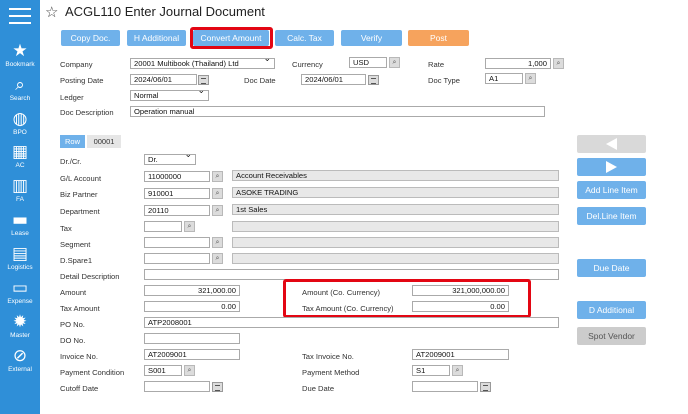  Describe the element at coordinates (71, 161) in the screenshot. I see `drcr-label: Dr./Cr.` at that location.